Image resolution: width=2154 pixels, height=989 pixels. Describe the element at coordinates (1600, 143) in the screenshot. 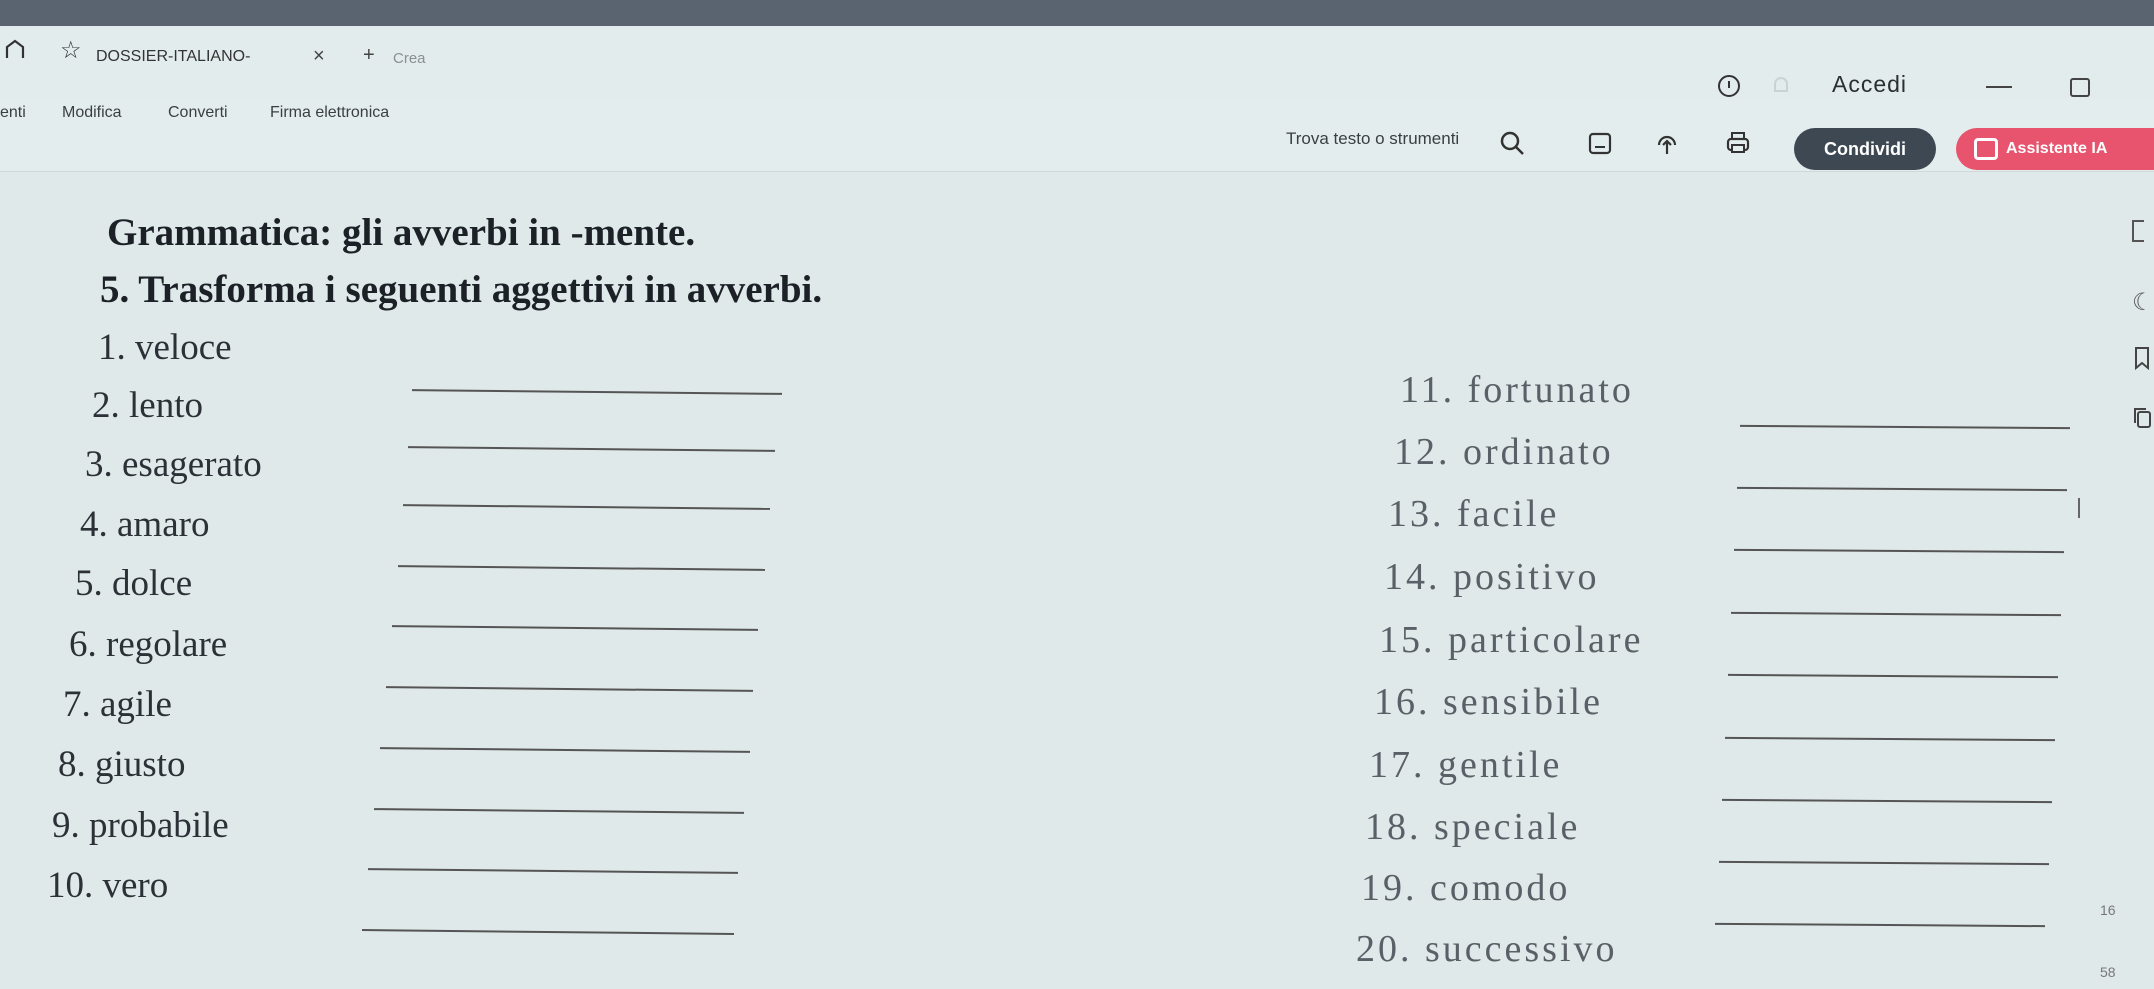

I see `save-icon` at that location.